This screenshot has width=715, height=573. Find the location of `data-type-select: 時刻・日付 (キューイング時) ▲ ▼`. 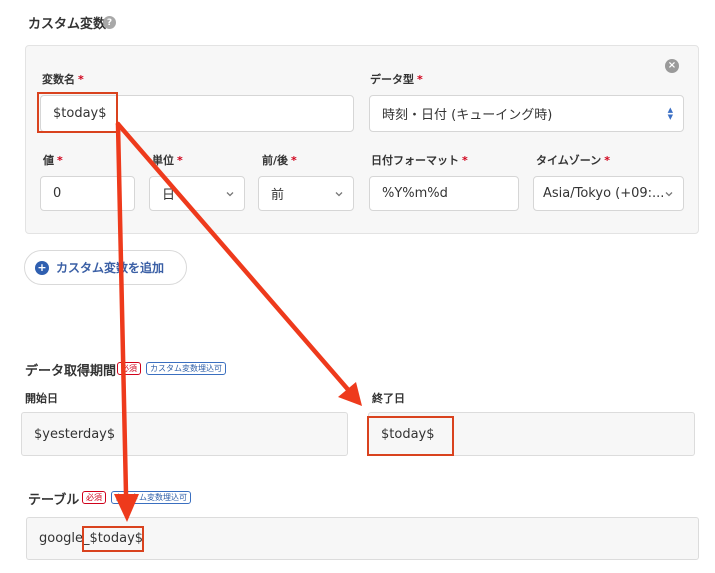

data-type-select: 時刻・日付 (キューイング時) ▲ ▼ is located at coordinates (526, 113).